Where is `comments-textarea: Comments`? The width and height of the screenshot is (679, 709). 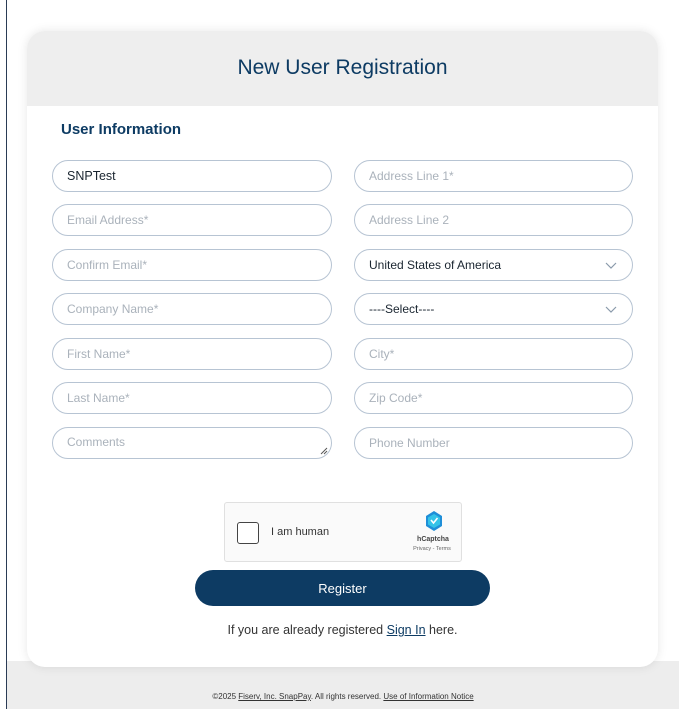 comments-textarea: Comments is located at coordinates (192, 443).